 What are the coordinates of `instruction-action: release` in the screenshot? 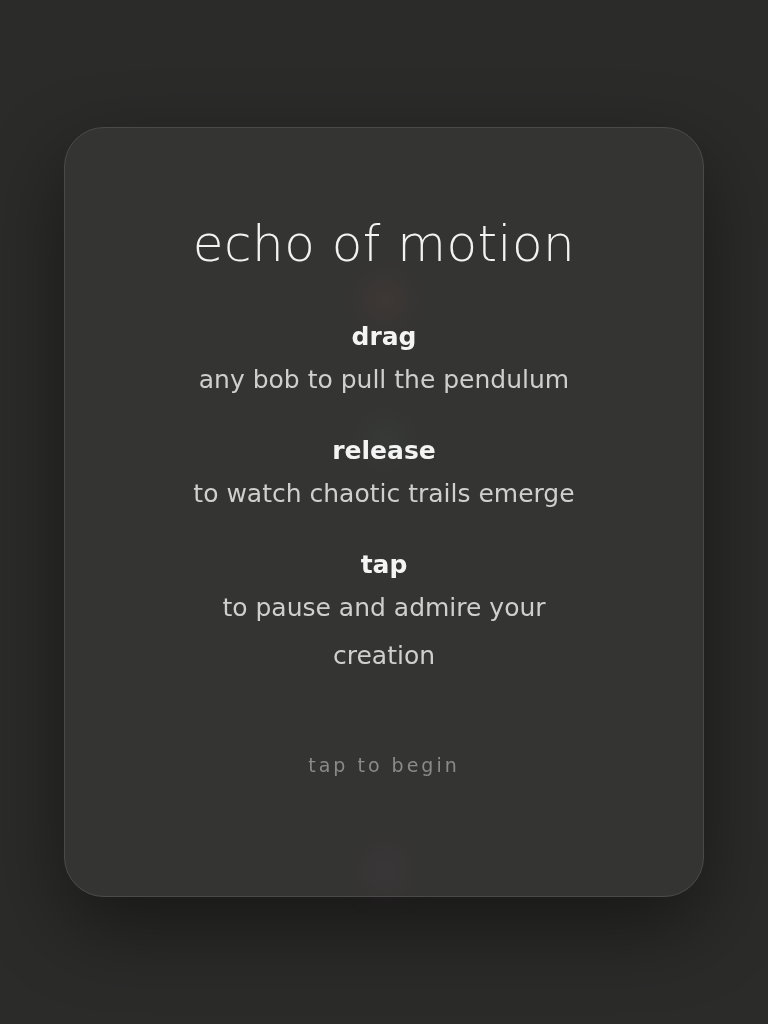 It's located at (384, 451).